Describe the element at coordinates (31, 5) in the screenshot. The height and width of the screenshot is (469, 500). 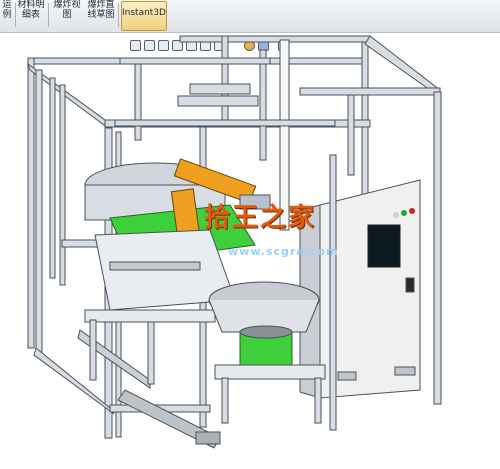
I see `bom-button-label-1: 材料明` at that location.